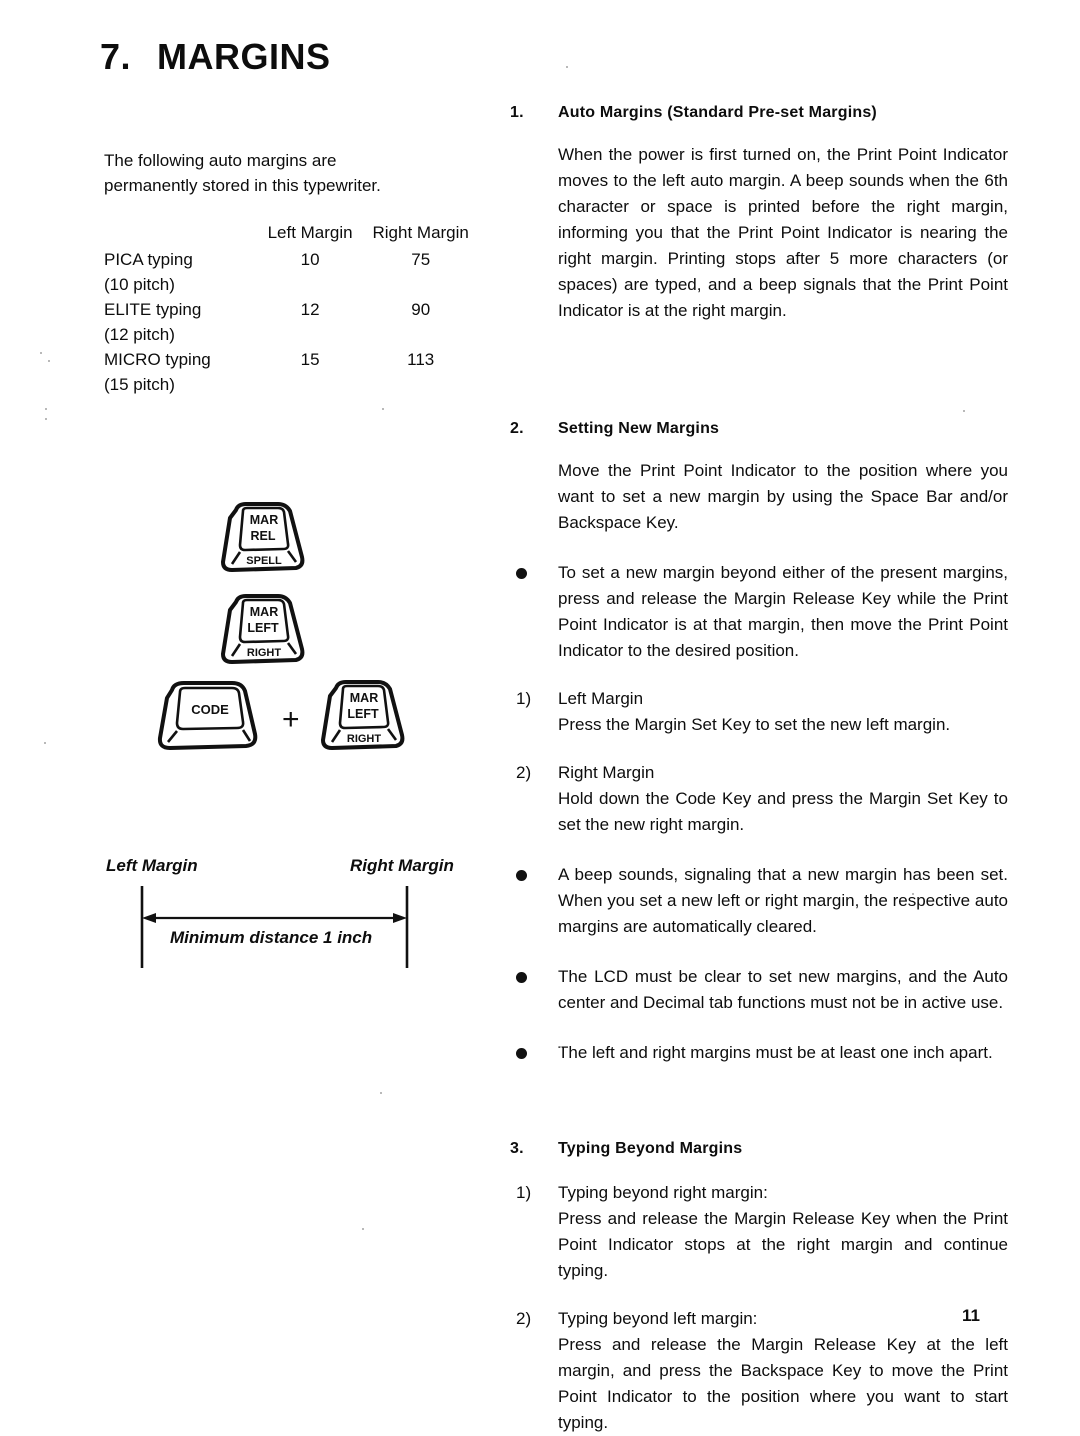 The width and height of the screenshot is (1080, 1436). Describe the element at coordinates (759, 1149) in the screenshot. I see `section-3-heading: 3. Typing Beyond Margins` at that location.